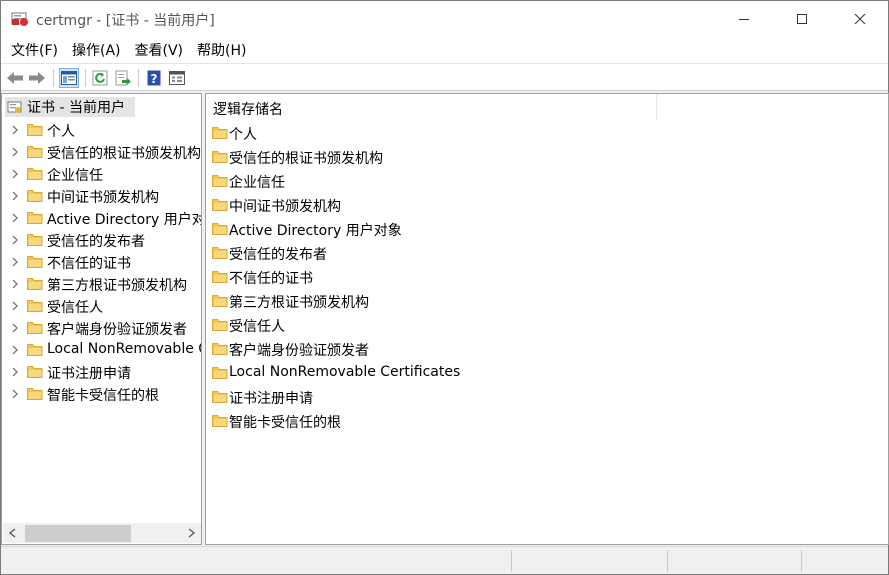  Describe the element at coordinates (444, 50) in the screenshot. I see `menu-bar: 文件(F) 操作(A) 查看(V) 帮助(H)` at that location.